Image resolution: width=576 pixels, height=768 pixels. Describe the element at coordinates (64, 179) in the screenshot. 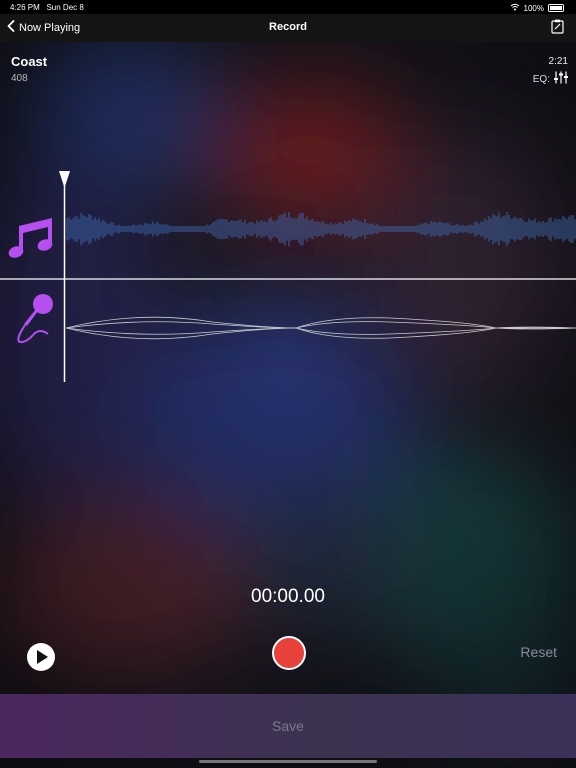

I see `playhead-marker` at that location.